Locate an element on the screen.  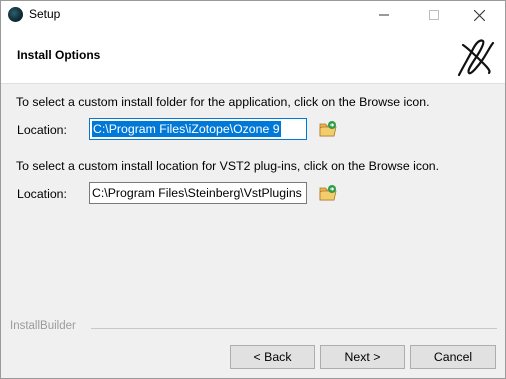
app-location-value: C:\Program Files\iZotope\Ozone 9 is located at coordinates (186, 129).